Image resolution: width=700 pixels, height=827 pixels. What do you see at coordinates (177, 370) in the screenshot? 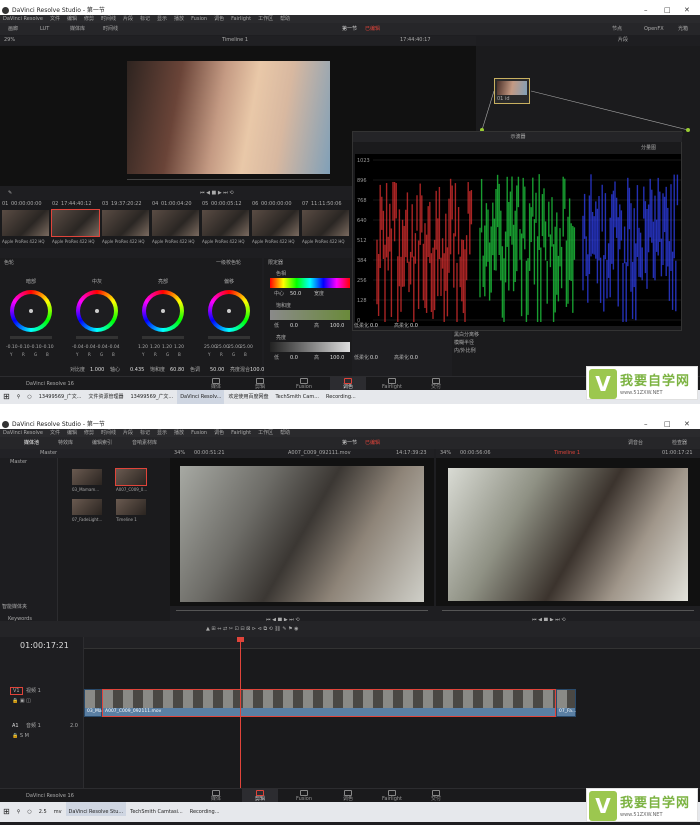
I see `adjust-value: 60.80` at bounding box center [177, 370].